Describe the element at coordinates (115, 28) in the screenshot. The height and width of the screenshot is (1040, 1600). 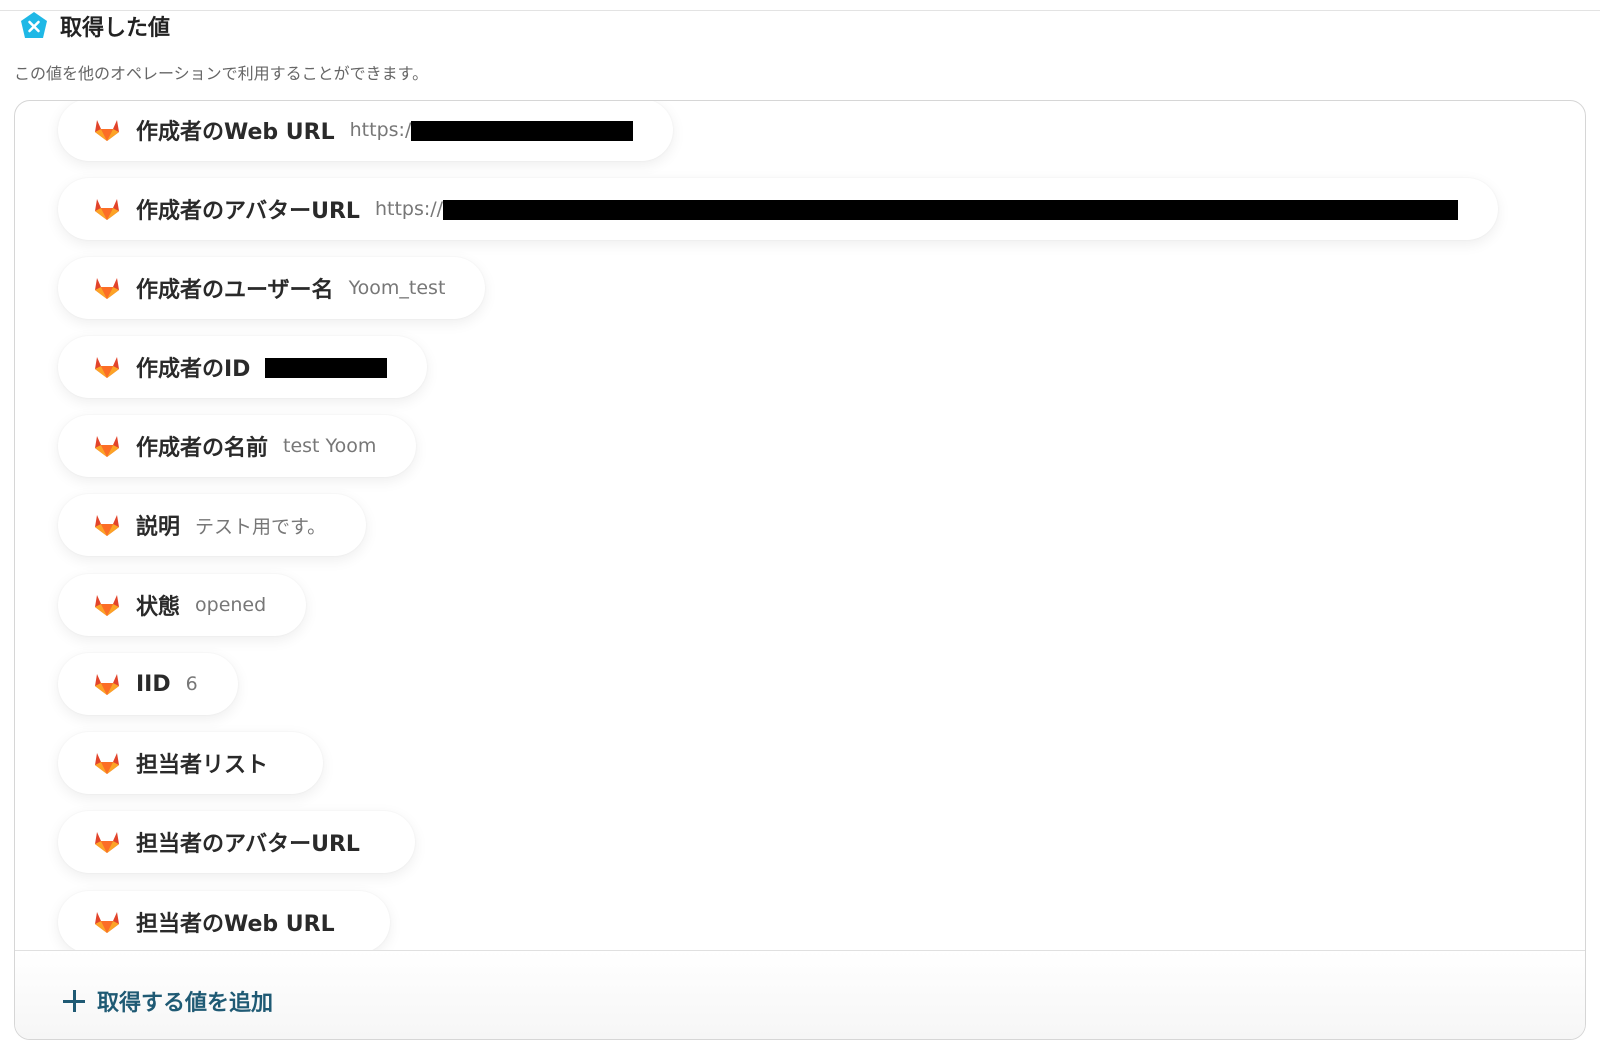
I see `section-title: 取得した値` at that location.